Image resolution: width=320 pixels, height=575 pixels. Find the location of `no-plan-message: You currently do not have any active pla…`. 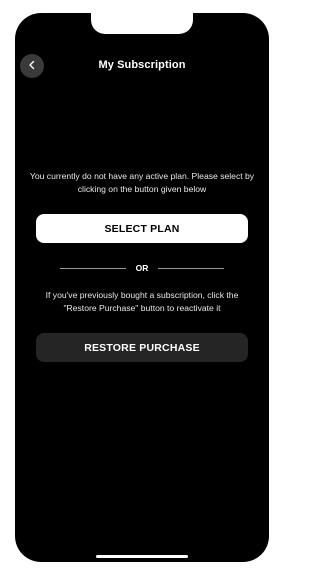

no-plan-message: You currently do not have any active pla… is located at coordinates (142, 182).